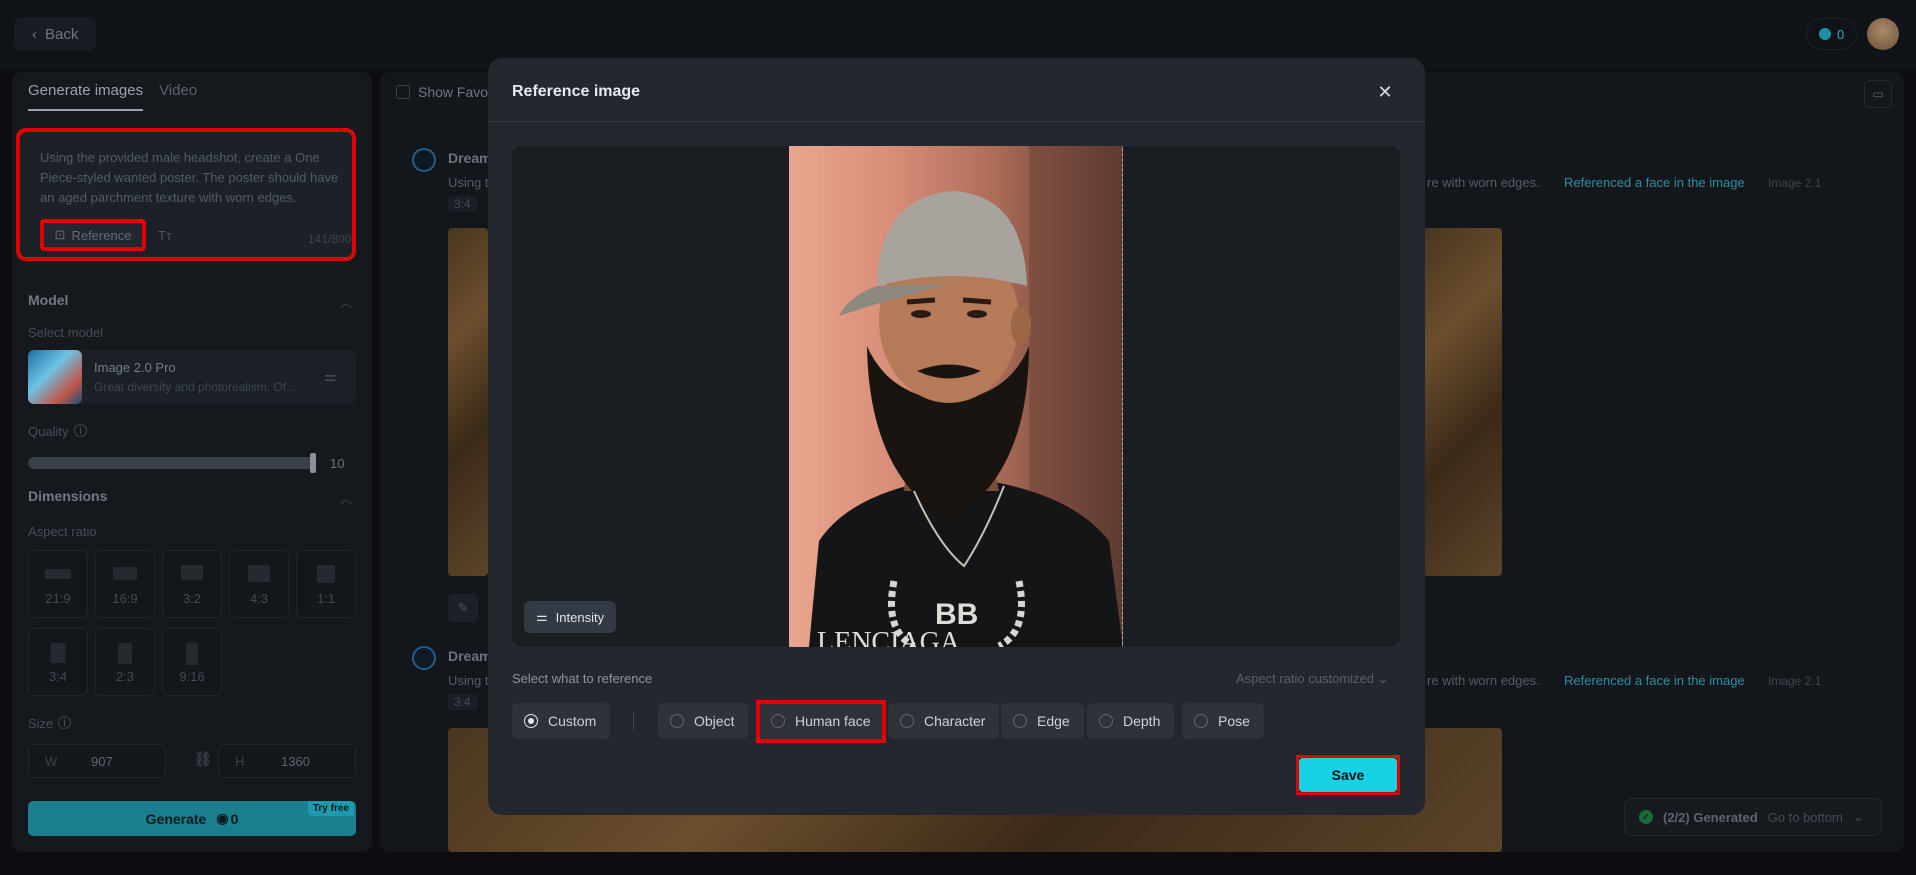  I want to click on ratio-4-3: 4:3, so click(259, 584).